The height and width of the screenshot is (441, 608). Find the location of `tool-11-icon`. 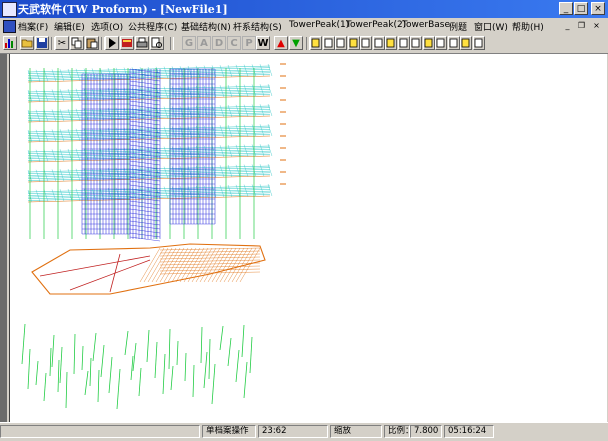

tool-11-icon is located at coordinates (441, 43).